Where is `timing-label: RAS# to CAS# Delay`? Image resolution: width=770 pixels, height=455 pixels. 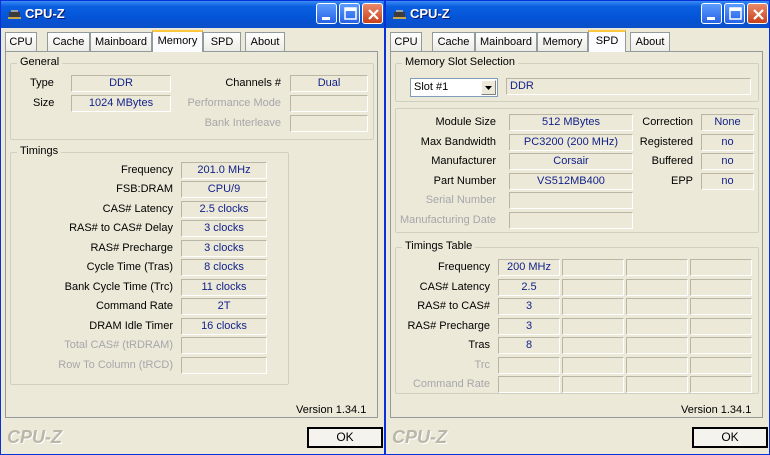 timing-label: RAS# to CAS# Delay is located at coordinates (121, 228).